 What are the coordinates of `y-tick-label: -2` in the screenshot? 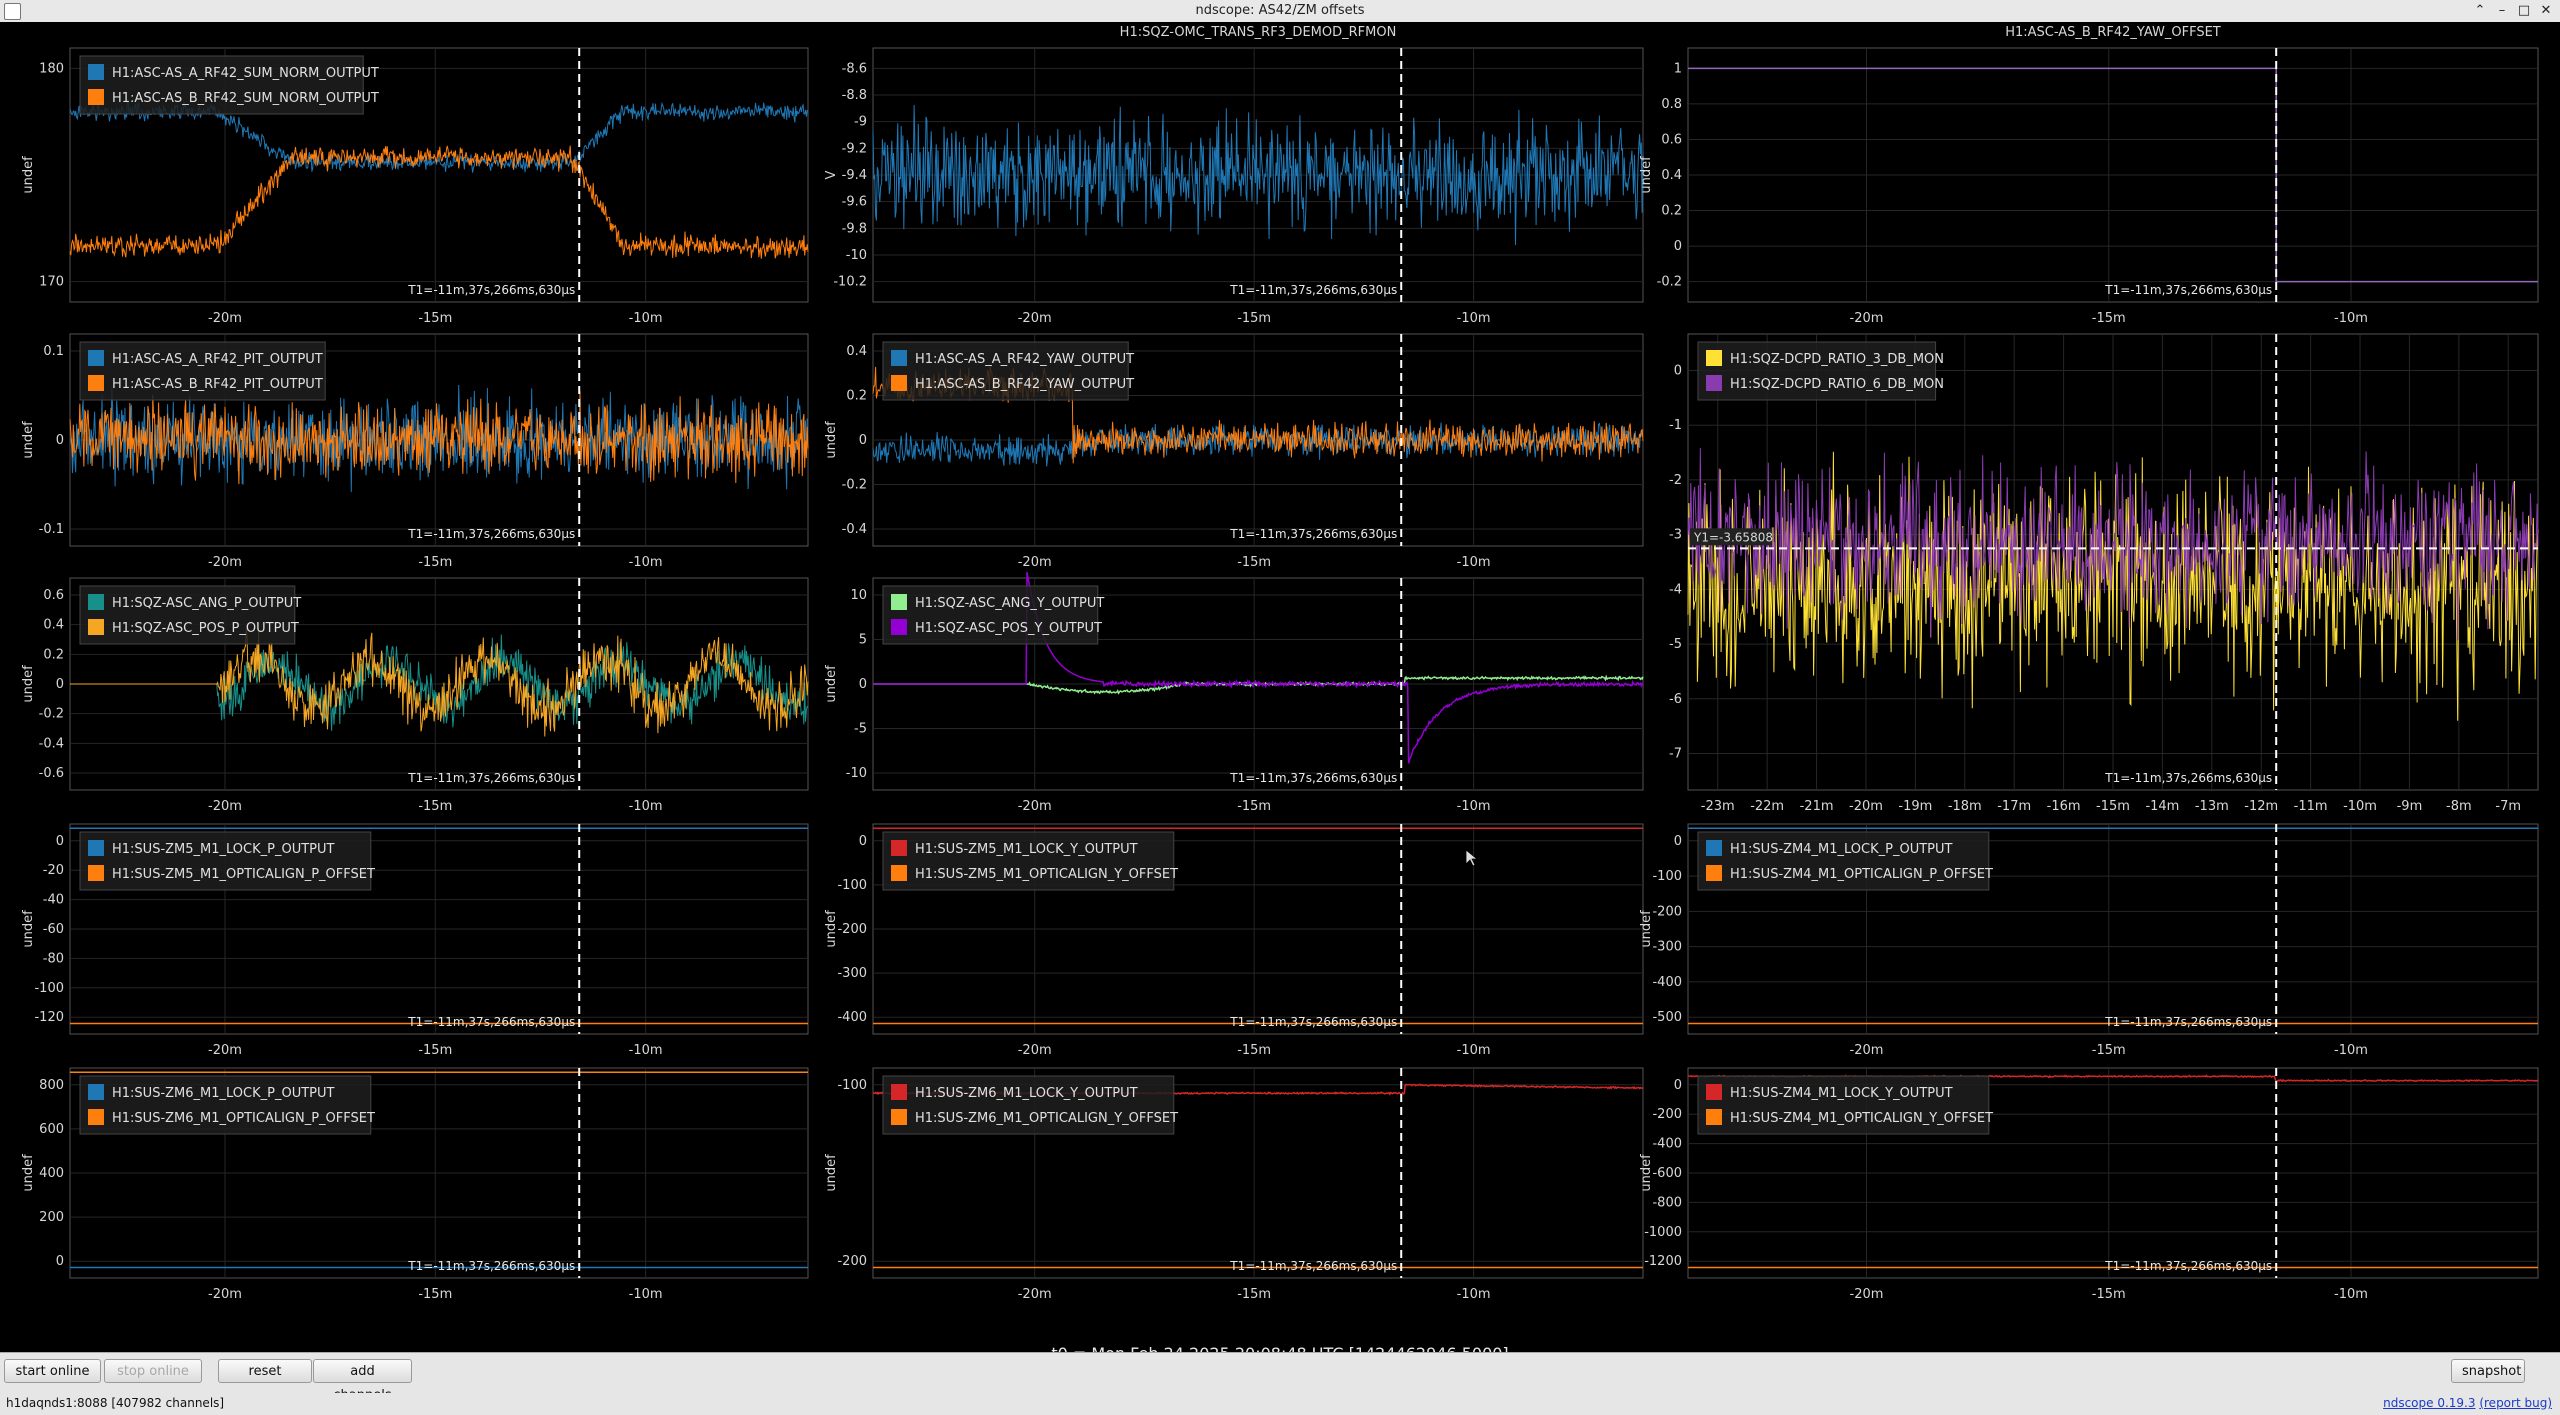 It's located at (1675, 480).